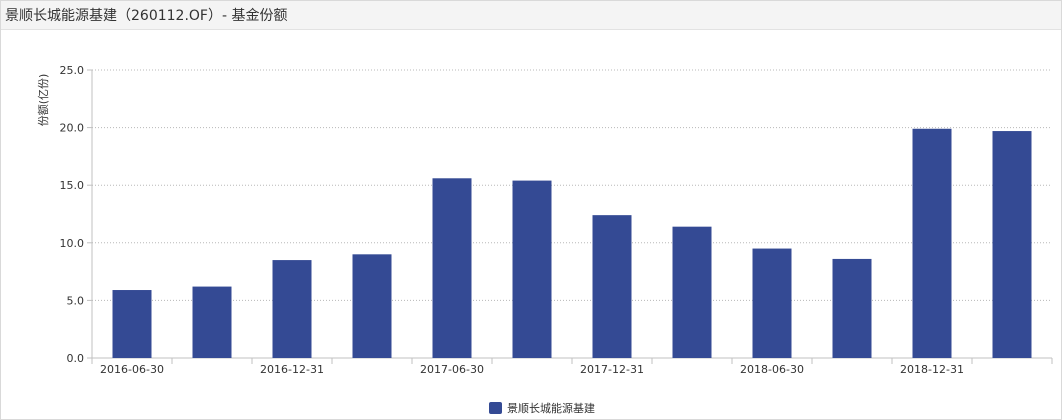  What do you see at coordinates (72, 128) in the screenshot?
I see `y-tick-label: 20.0` at bounding box center [72, 128].